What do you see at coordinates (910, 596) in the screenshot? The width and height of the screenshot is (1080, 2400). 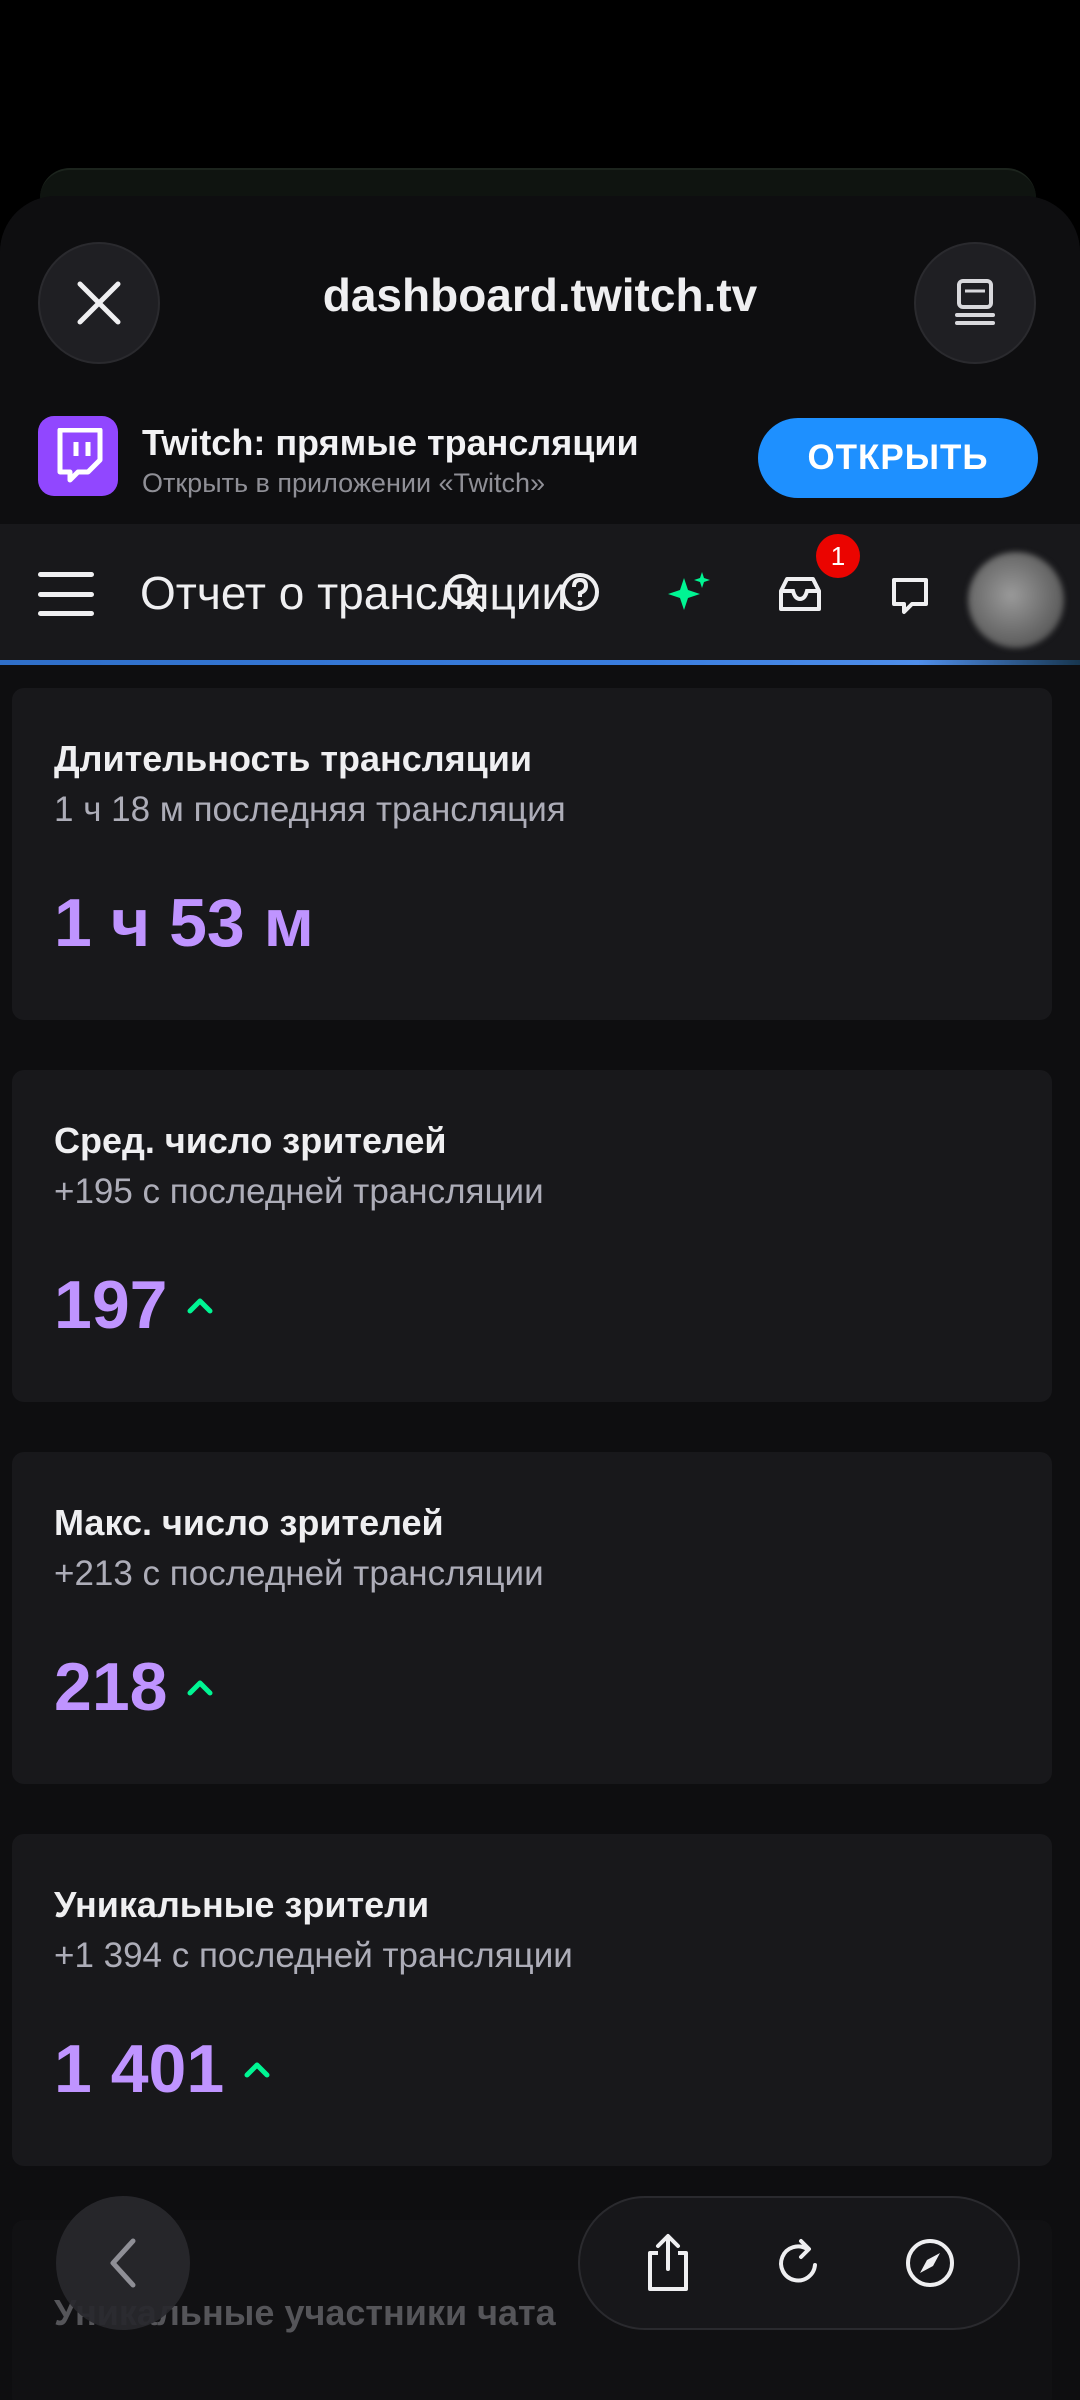 I see `whispers-icon` at bounding box center [910, 596].